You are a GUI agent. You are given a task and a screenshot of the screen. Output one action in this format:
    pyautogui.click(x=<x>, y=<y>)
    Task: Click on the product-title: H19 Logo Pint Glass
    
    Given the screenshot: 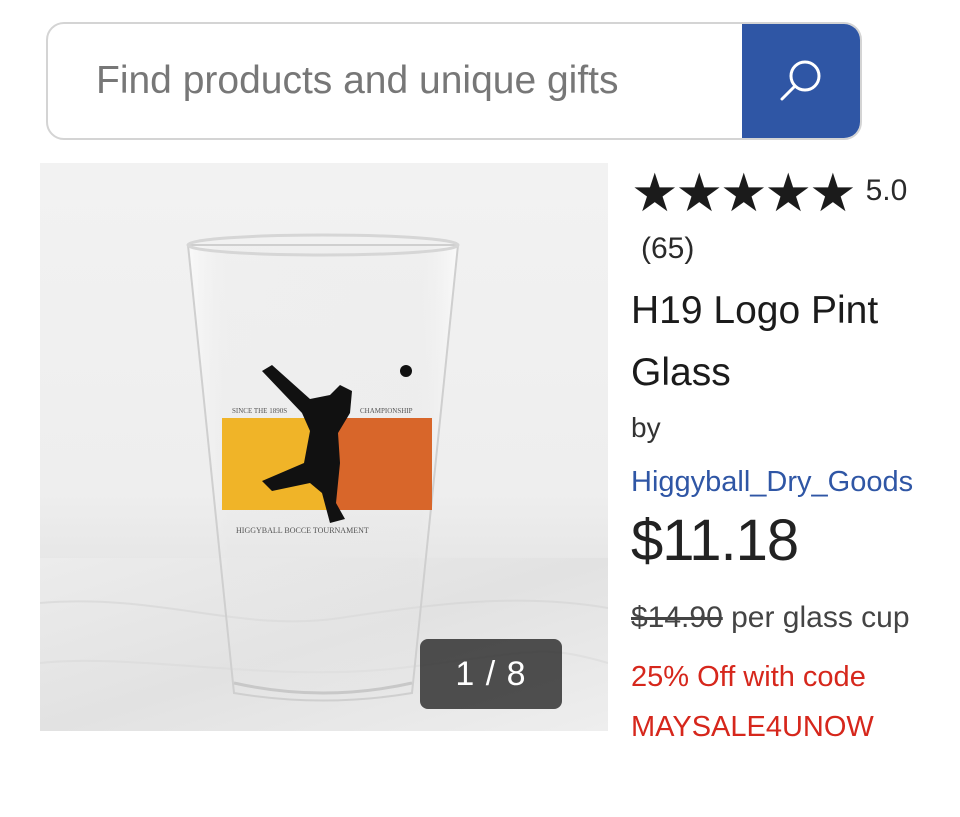 What is the action you would take?
    pyautogui.click(x=755, y=341)
    